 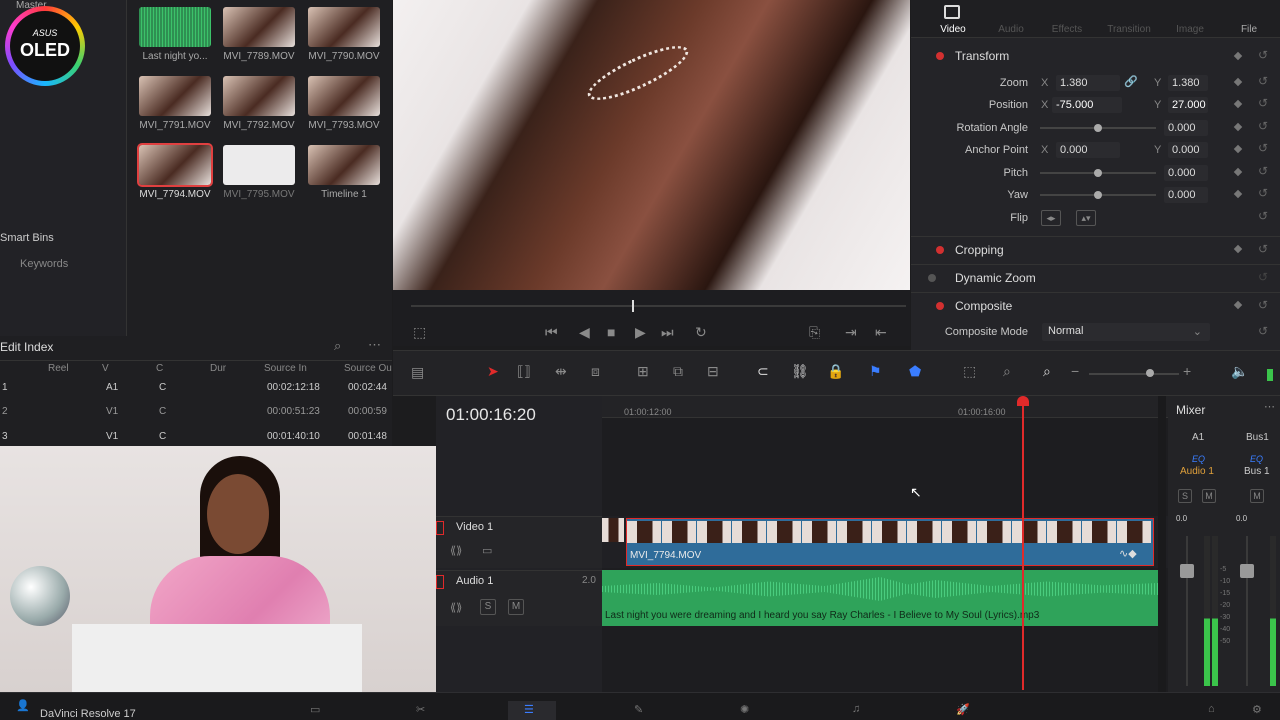 What do you see at coordinates (1150, 373) in the screenshot?
I see `zoom-slider-knob` at bounding box center [1150, 373].